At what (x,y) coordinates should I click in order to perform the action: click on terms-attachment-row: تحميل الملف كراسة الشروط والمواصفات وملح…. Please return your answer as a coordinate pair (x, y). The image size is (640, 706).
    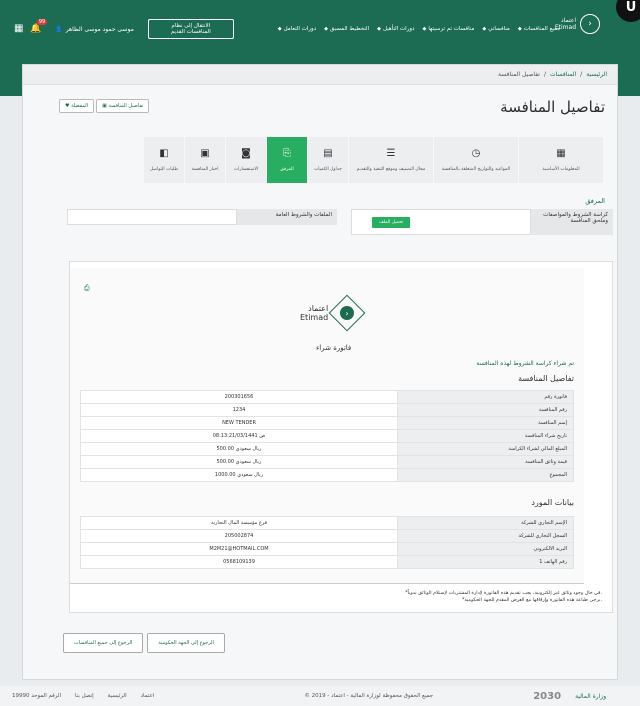
    Looking at the image, I should click on (482, 222).